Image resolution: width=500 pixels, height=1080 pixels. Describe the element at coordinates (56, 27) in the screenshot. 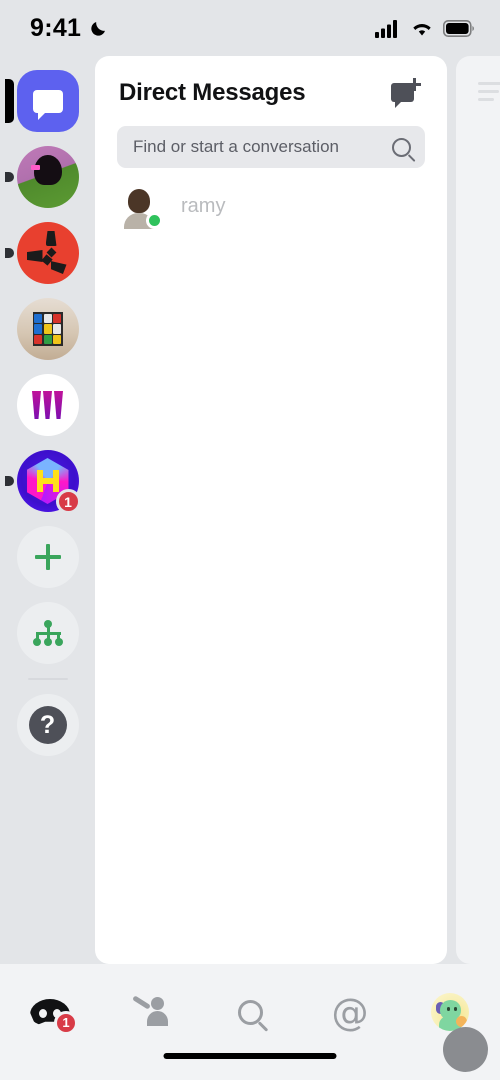

I see `status-bar-clock: 9:41` at that location.